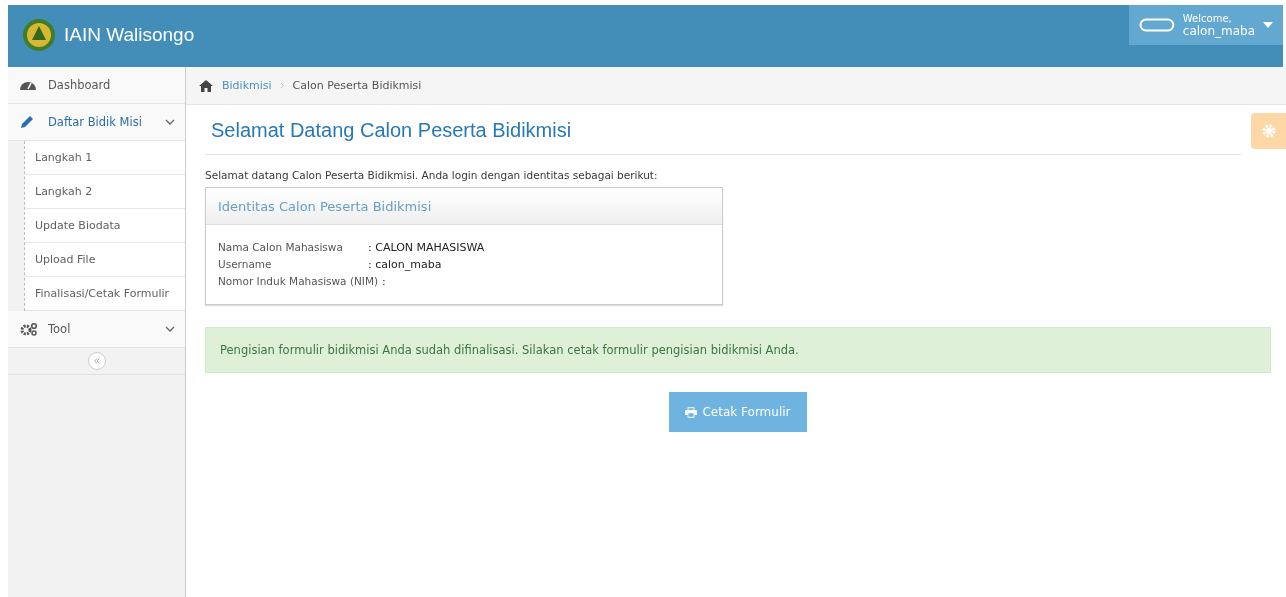 The image size is (1286, 597). I want to click on menu-item: Daftar Bidik Misi, so click(96, 122).